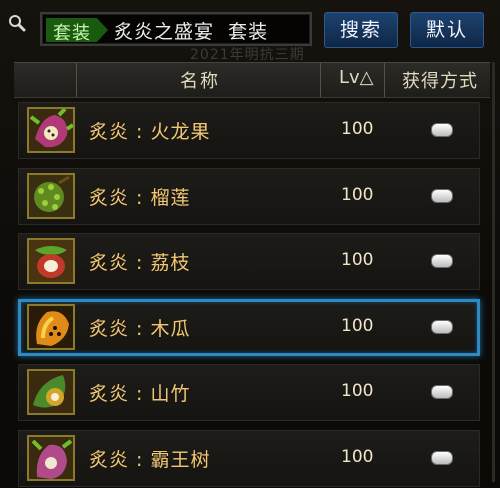  Describe the element at coordinates (493, 272) in the screenshot. I see `scrollbar-track` at that location.